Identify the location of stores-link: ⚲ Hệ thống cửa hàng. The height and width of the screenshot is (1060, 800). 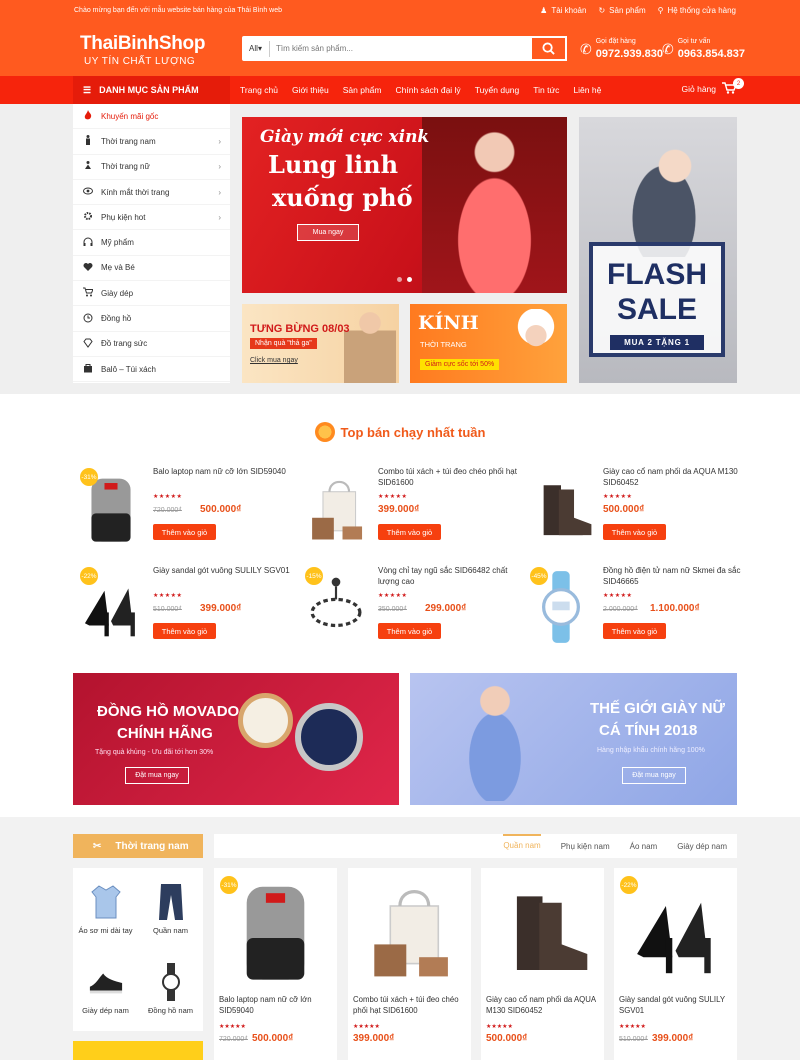
(697, 10).